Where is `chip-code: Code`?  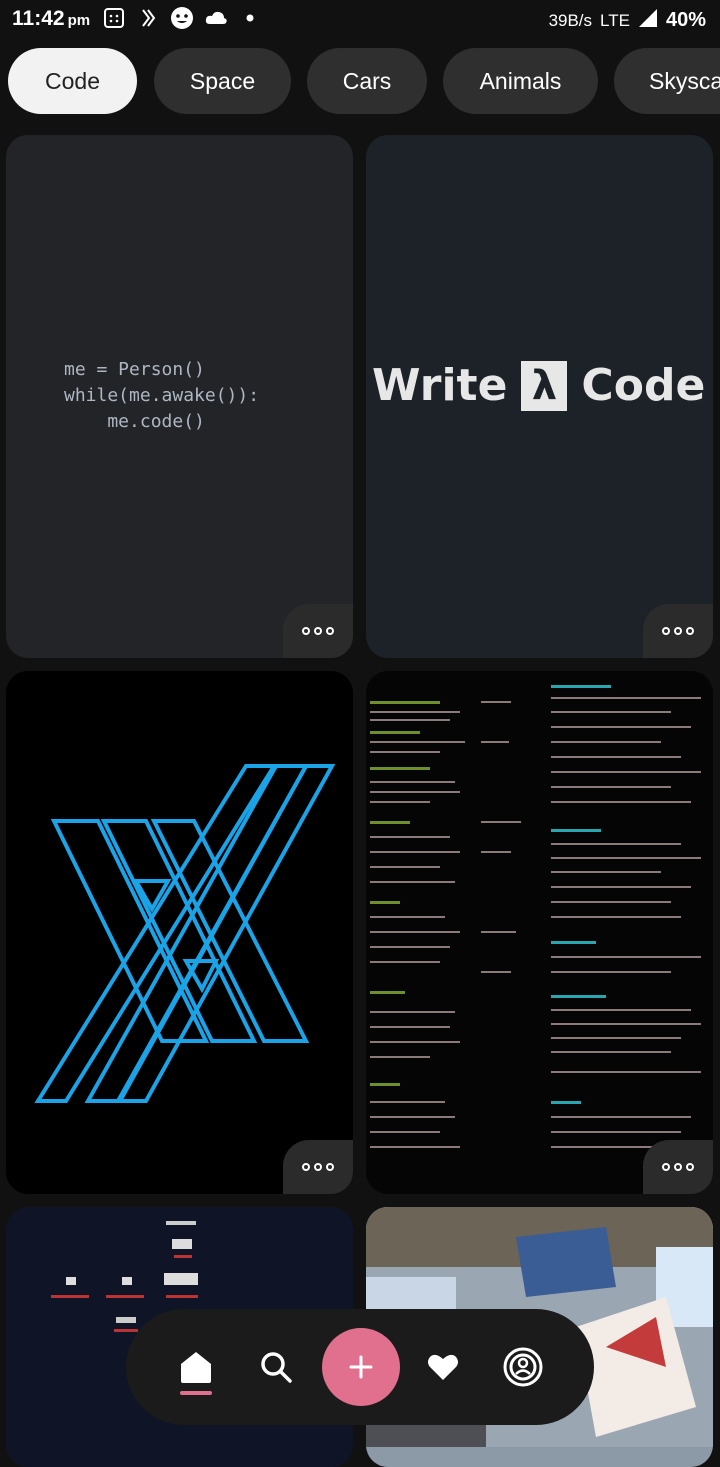 chip-code: Code is located at coordinates (72, 81).